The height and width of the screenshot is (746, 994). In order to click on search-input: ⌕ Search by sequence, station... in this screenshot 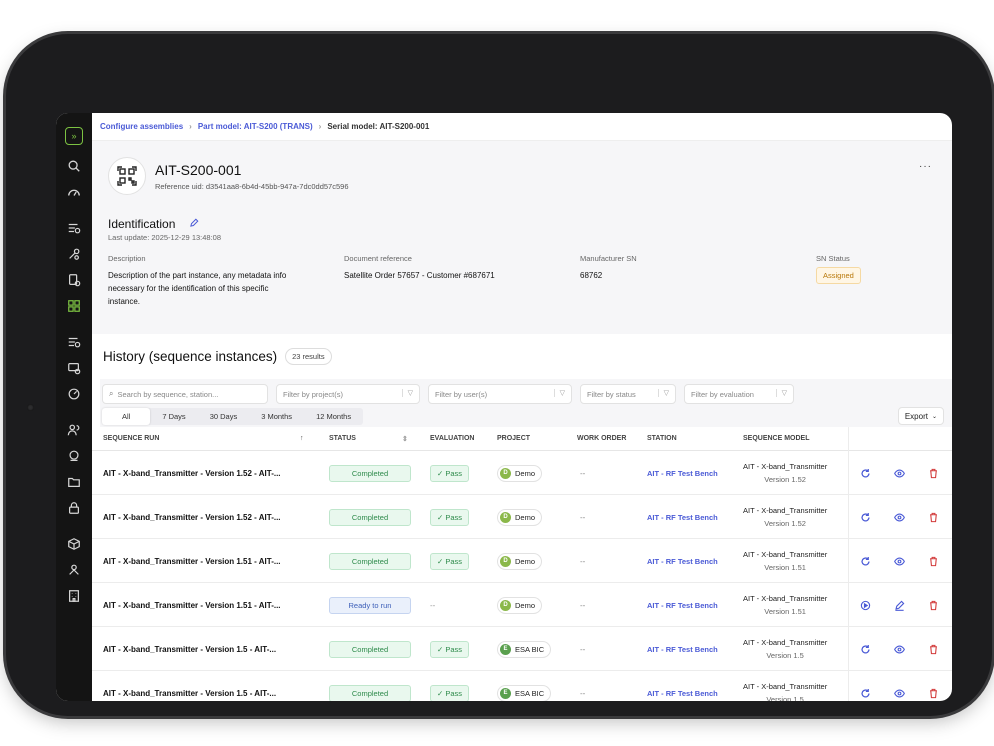, I will do `click(185, 394)`.